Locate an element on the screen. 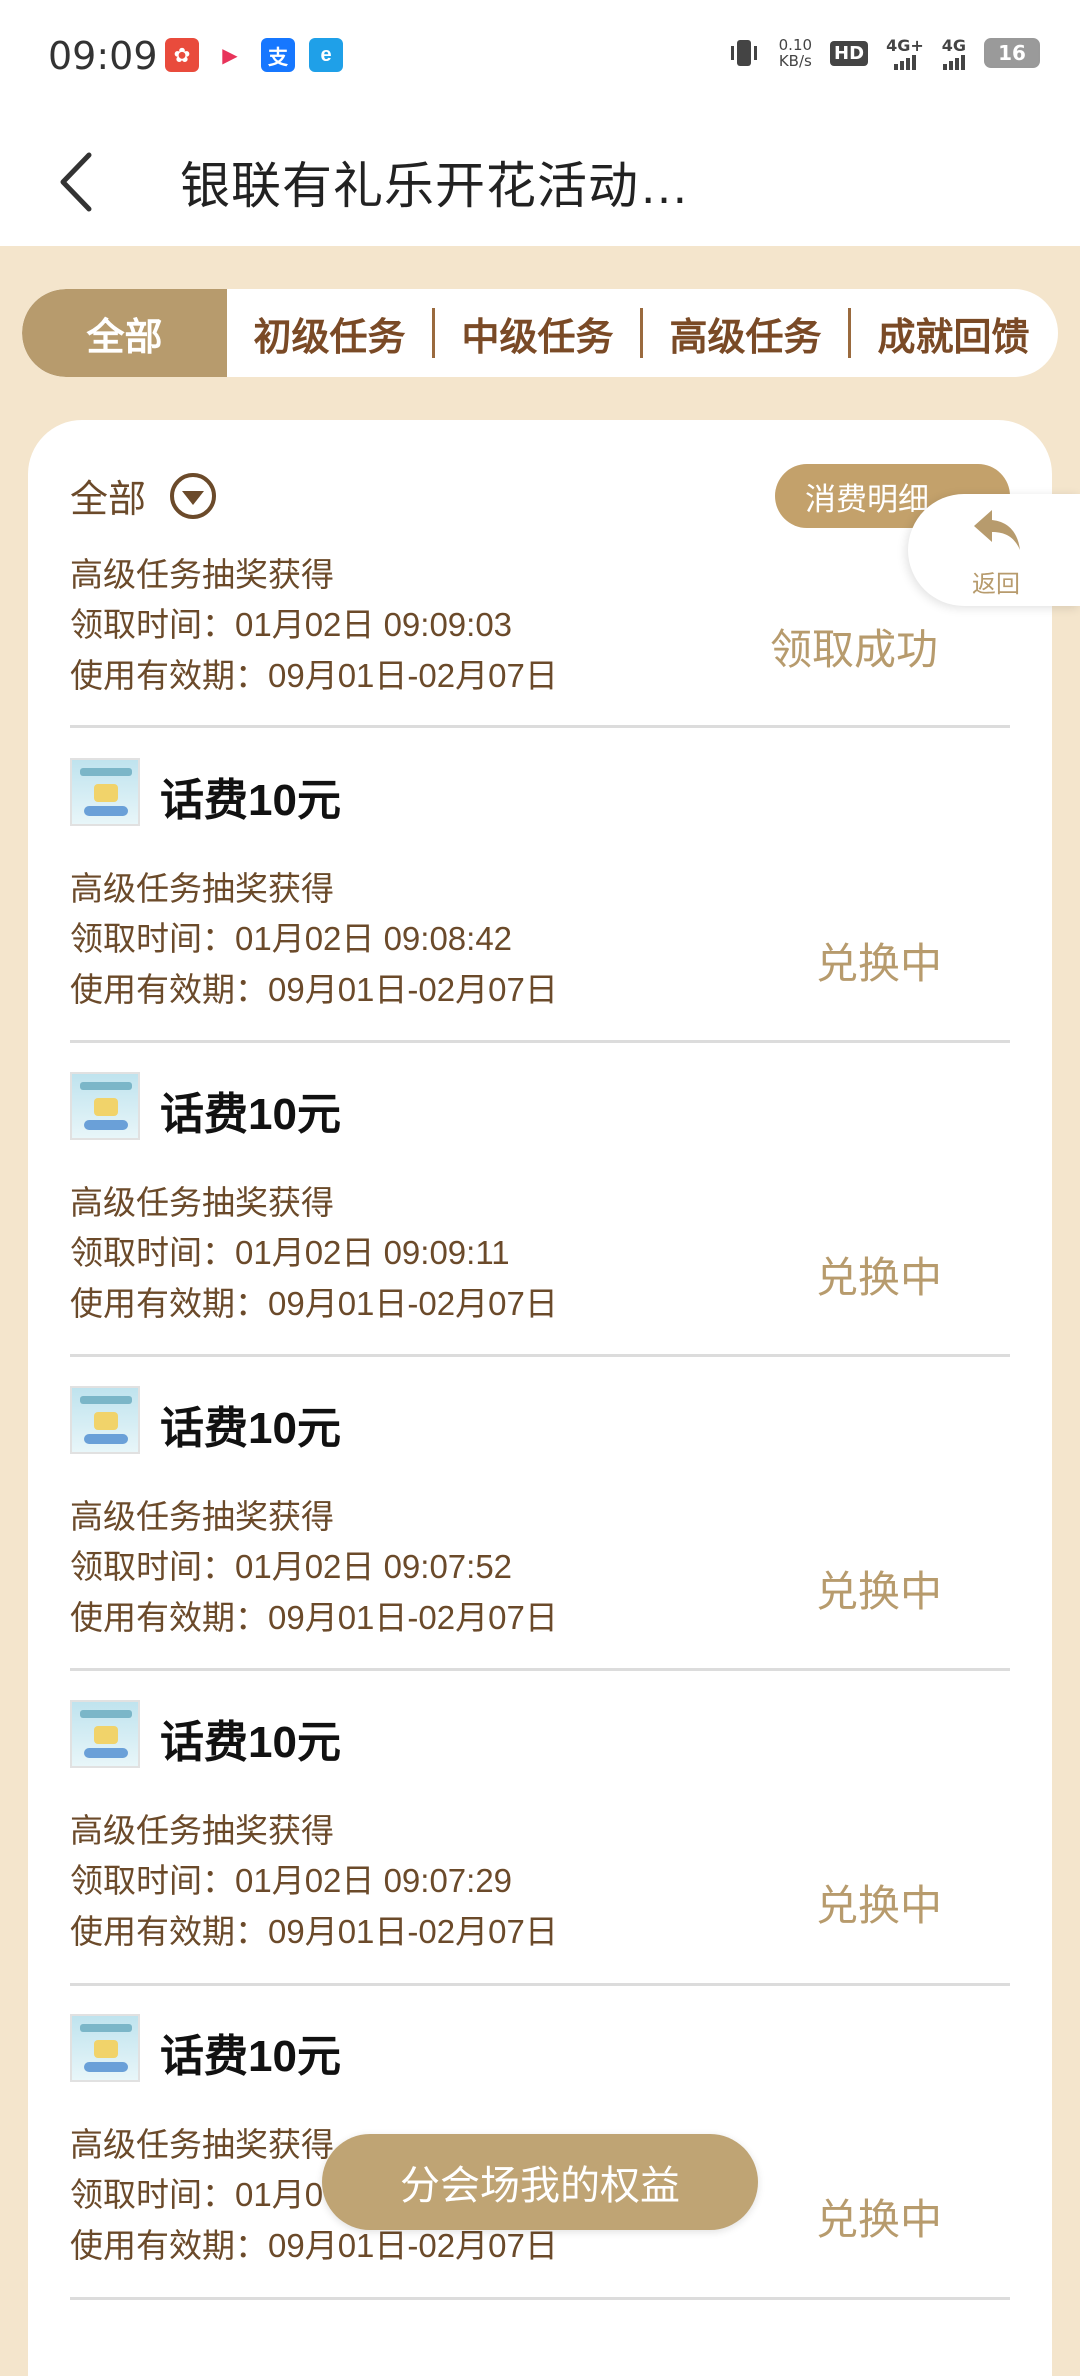  hd-badge: HD is located at coordinates (849, 53).